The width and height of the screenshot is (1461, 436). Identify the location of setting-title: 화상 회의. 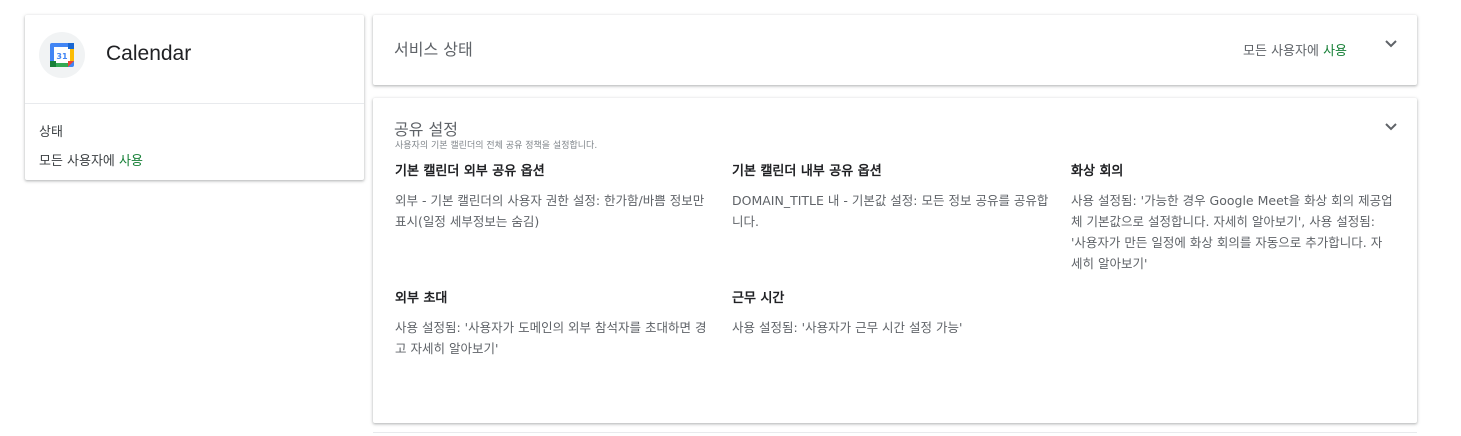
(1097, 171).